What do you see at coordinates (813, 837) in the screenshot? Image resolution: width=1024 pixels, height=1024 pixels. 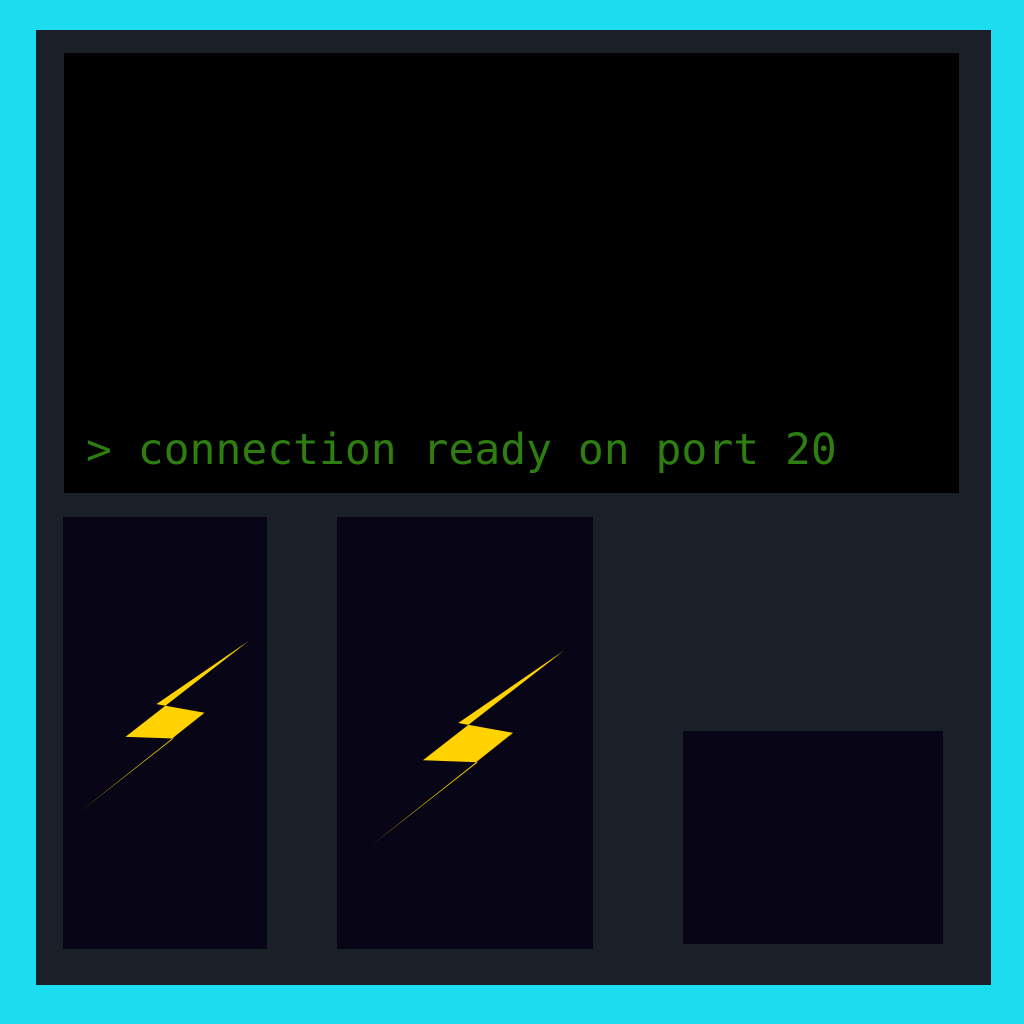 I see `panel-right` at bounding box center [813, 837].